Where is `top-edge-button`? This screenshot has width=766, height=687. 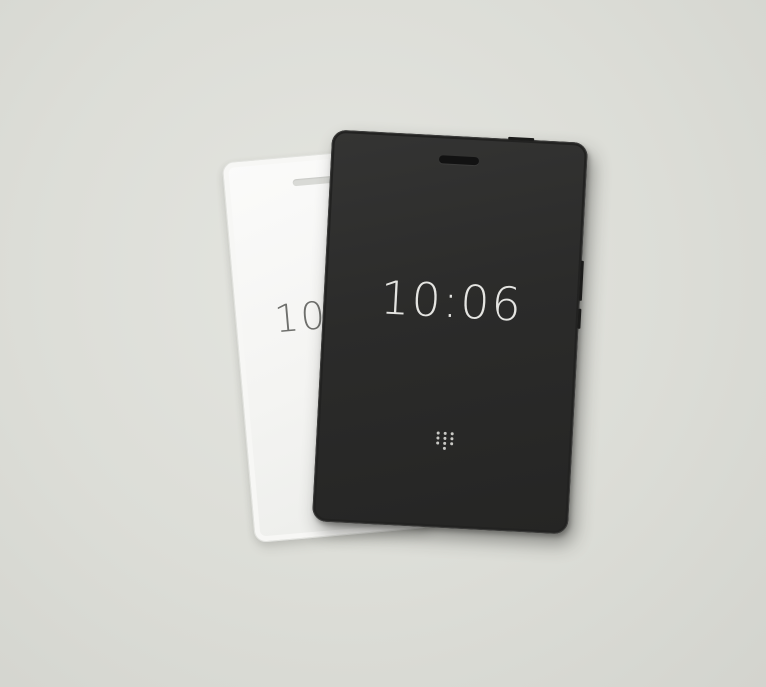 top-edge-button is located at coordinates (521, 139).